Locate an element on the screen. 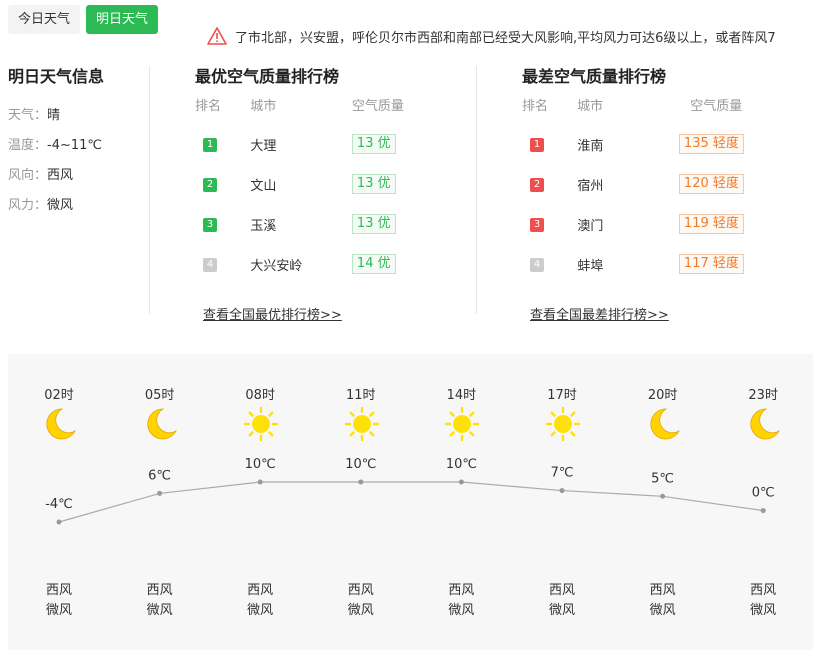  tab-today: 今日天气 is located at coordinates (44, 19).